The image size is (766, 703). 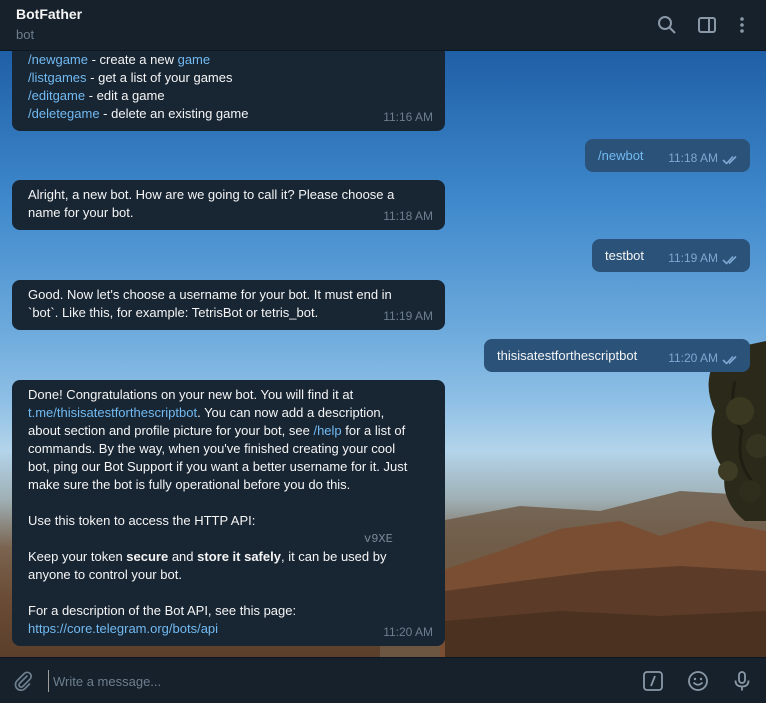 What do you see at coordinates (159, 77) in the screenshot?
I see `message-text: - get a list of your games` at bounding box center [159, 77].